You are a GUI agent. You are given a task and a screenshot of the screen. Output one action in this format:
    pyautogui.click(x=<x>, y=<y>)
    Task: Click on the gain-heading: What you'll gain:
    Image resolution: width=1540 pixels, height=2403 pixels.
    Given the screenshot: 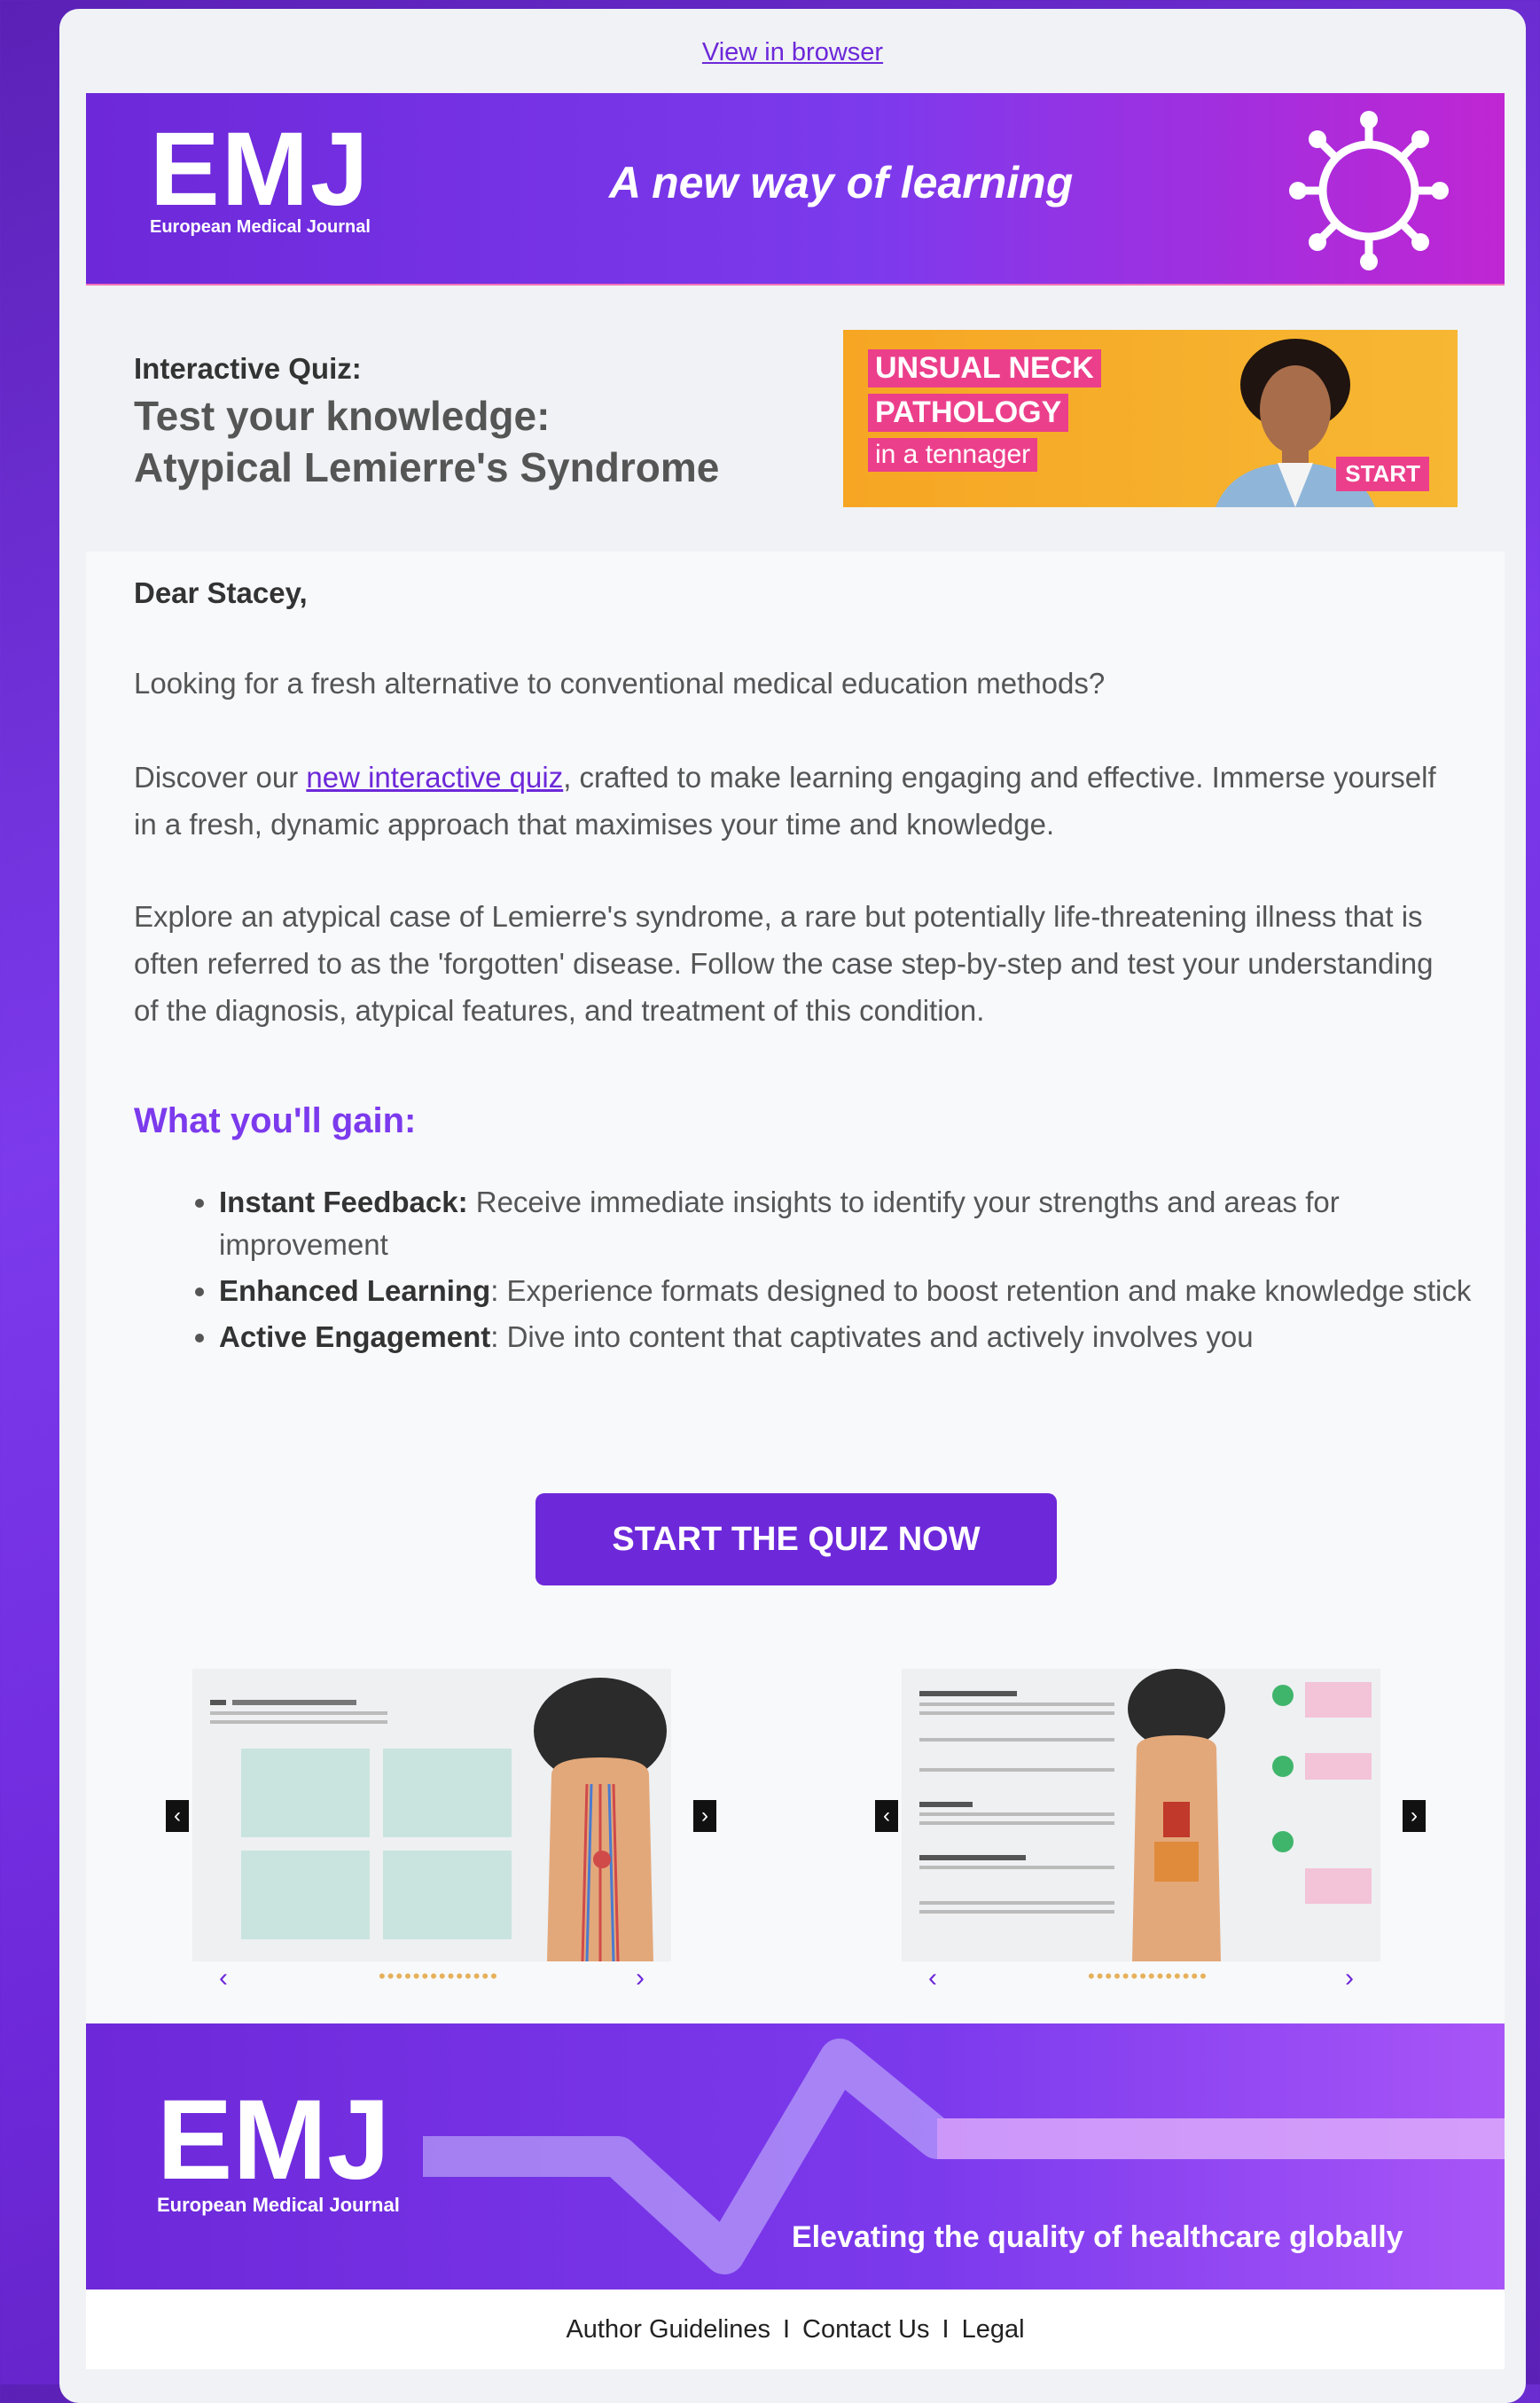 What is the action you would take?
    pyautogui.click(x=275, y=1120)
    